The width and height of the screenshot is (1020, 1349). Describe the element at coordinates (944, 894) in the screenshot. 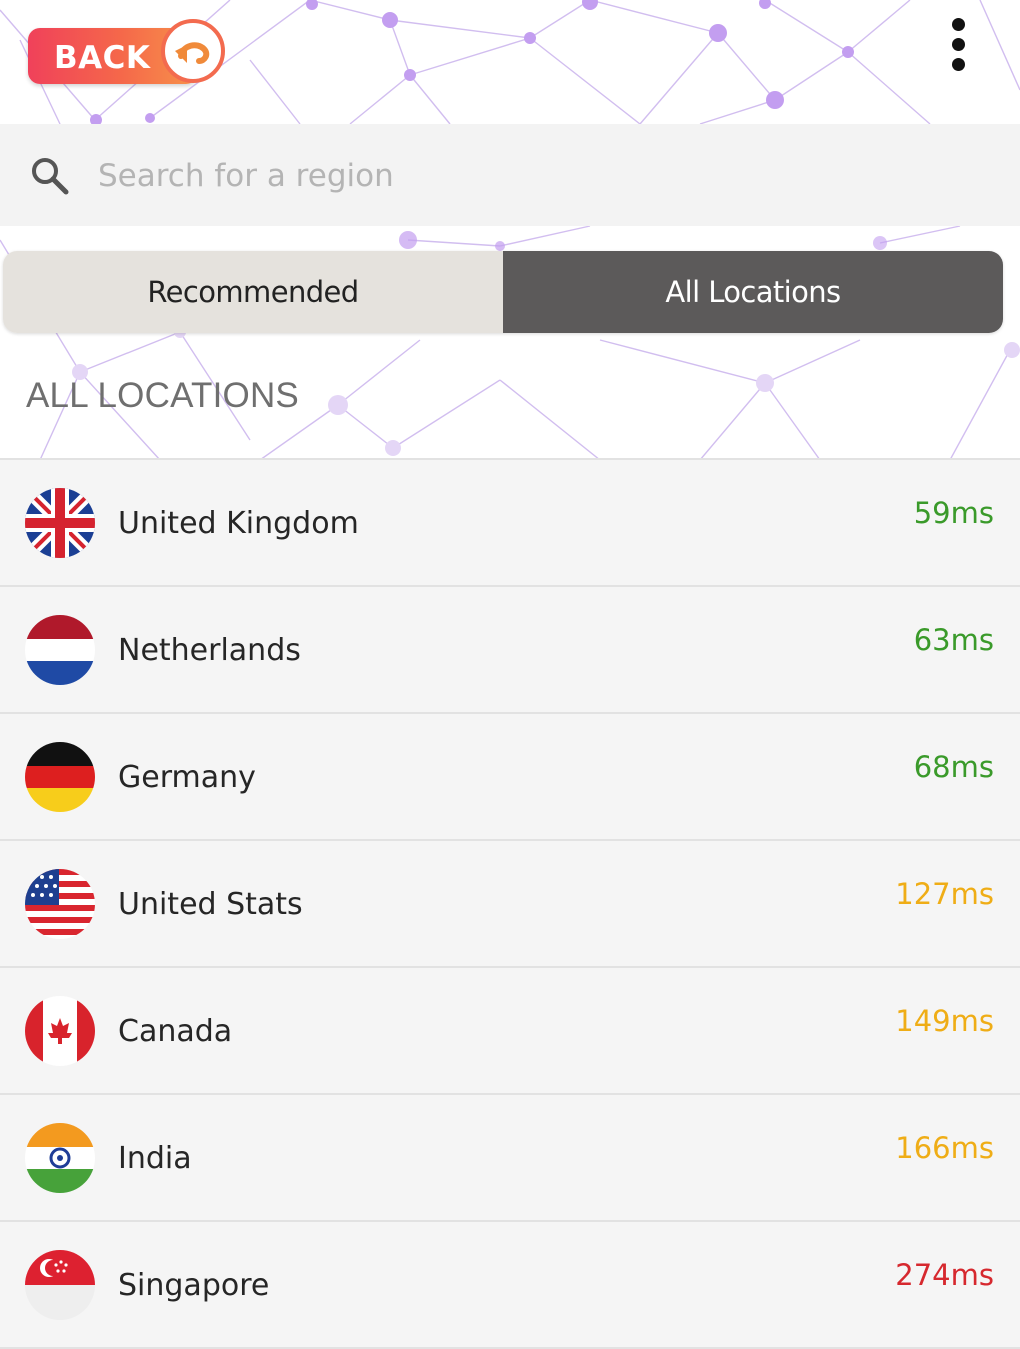

I see `location-ping: 127ms` at that location.